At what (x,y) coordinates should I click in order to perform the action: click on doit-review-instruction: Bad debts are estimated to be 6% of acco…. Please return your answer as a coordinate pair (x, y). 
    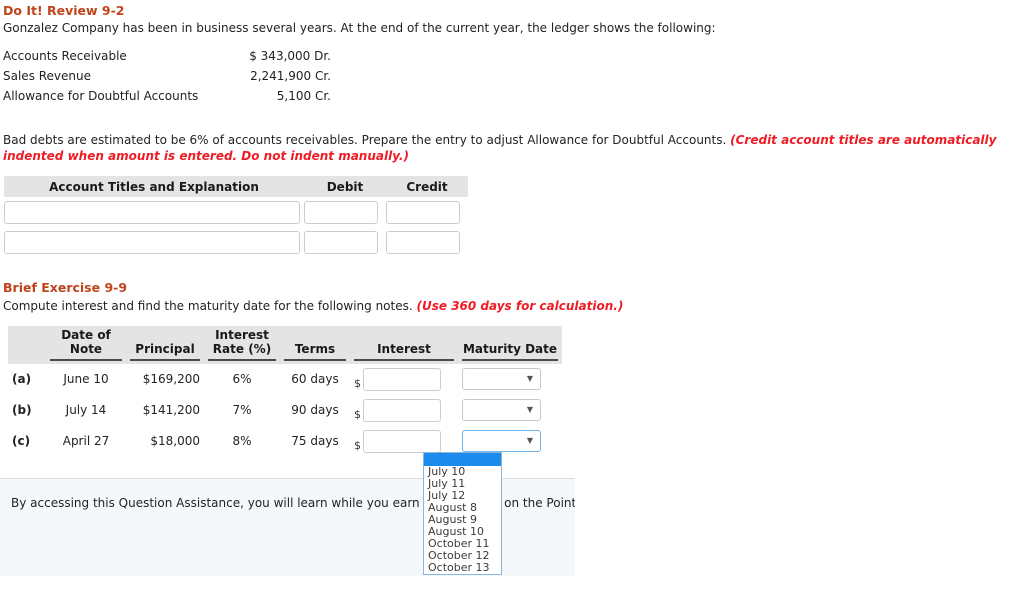
    Looking at the image, I should click on (509, 148).